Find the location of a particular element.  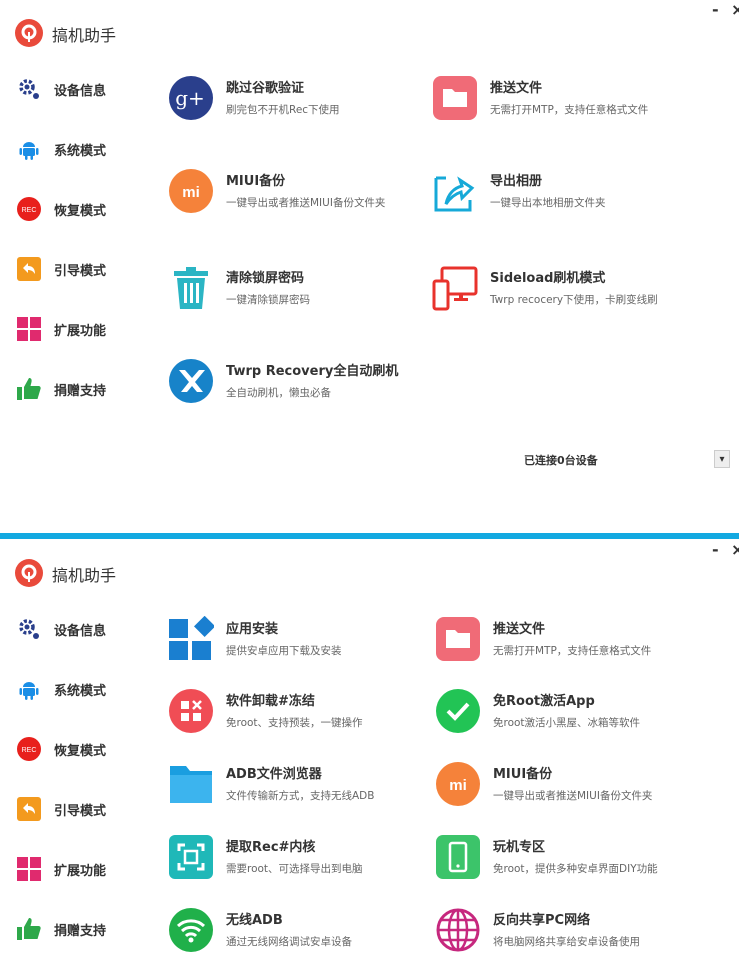

feature-title: ADB文件浏览器 is located at coordinates (274, 774).